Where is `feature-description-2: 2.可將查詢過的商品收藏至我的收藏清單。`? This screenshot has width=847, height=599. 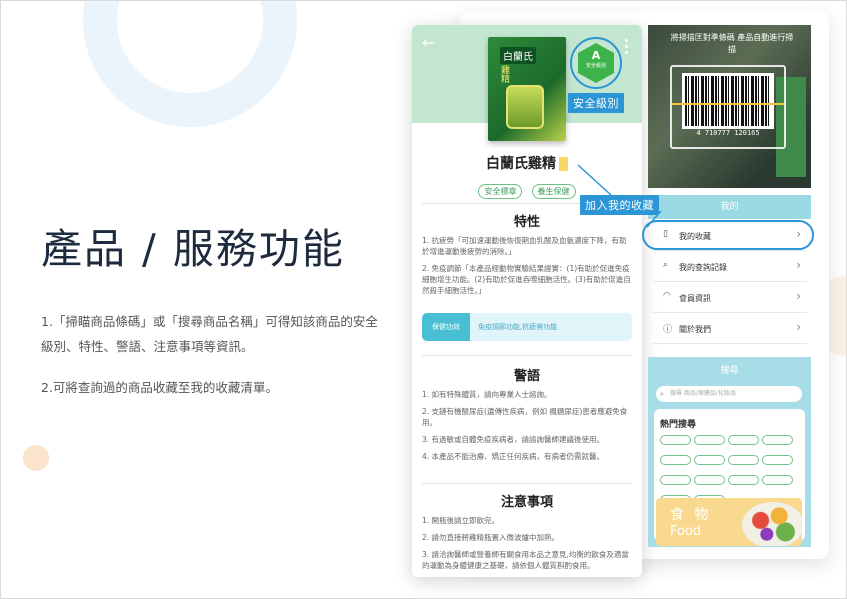
feature-description-2: 2.可將查詢過的商品收藏至我的收藏清單。 is located at coordinates (159, 387).